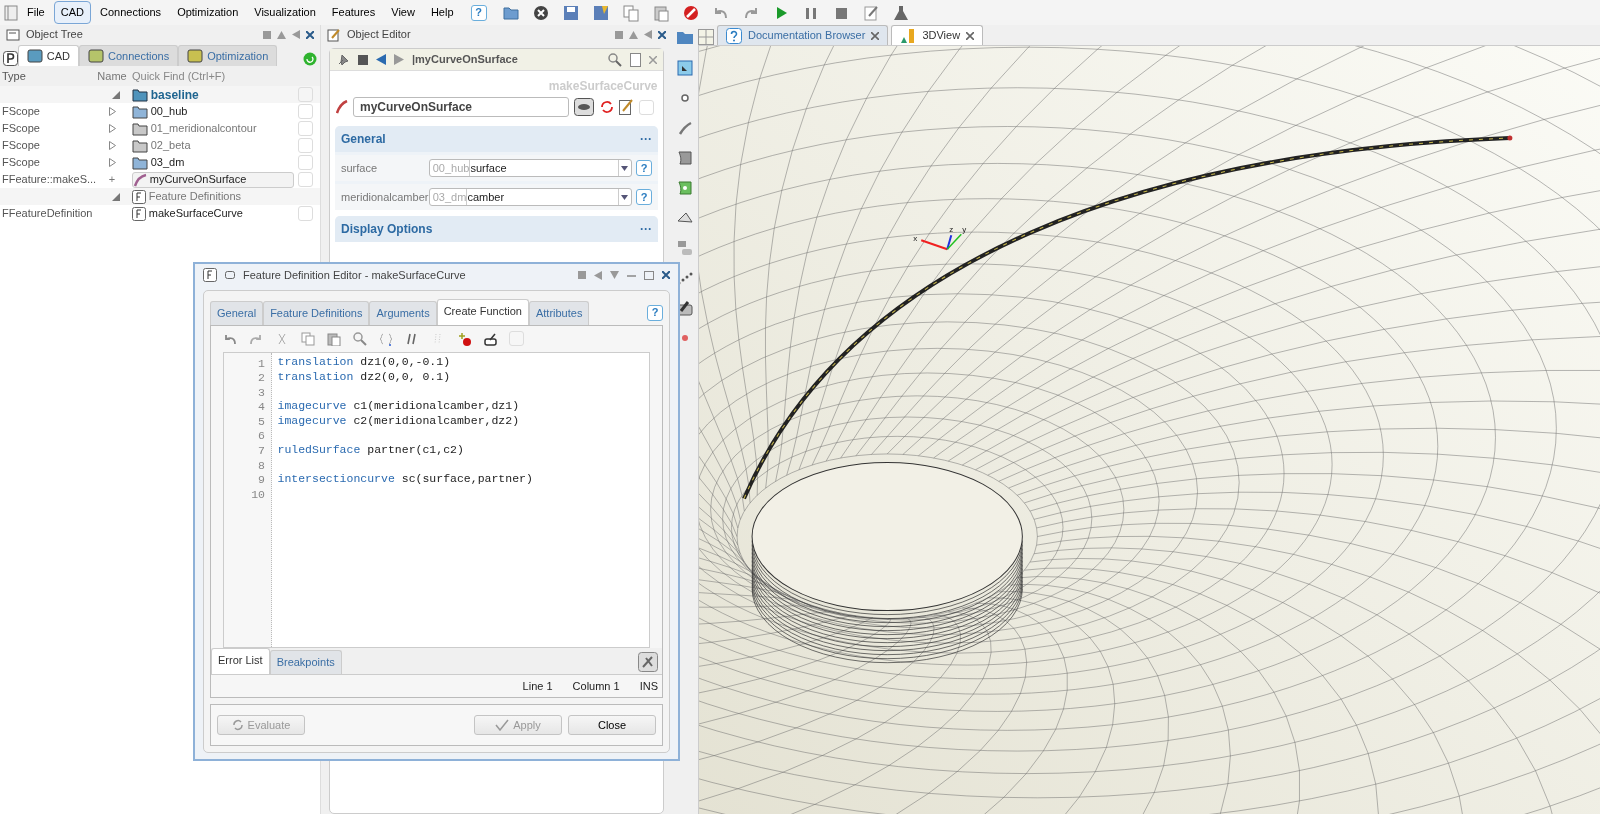 This screenshot has width=1600, height=814. What do you see at coordinates (685, 128) in the screenshot?
I see `curve-icon` at bounding box center [685, 128].